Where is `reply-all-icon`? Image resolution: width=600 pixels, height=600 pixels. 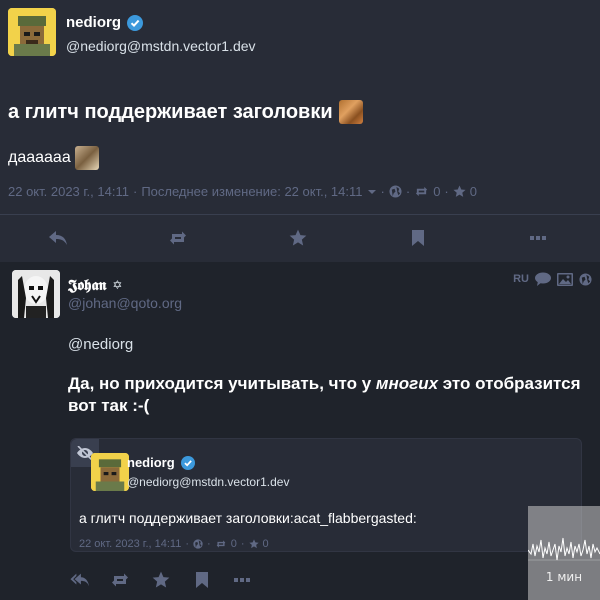 reply-all-icon is located at coordinates (80, 580).